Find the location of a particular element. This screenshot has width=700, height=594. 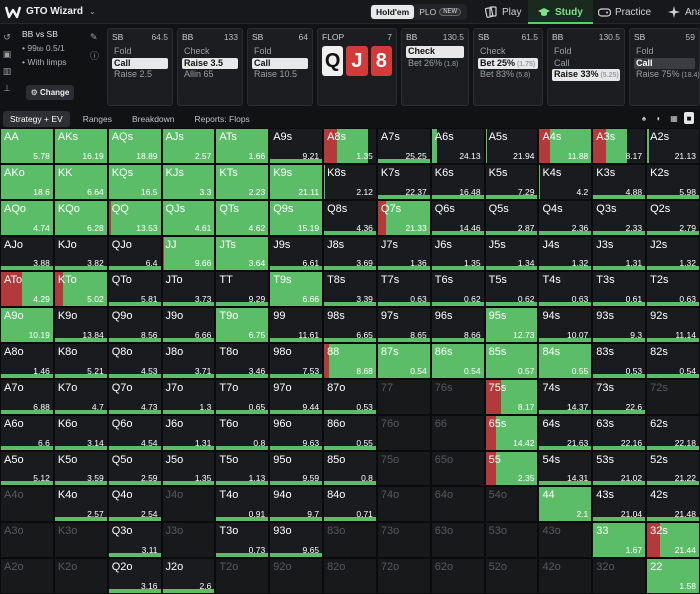

action-option: Raise 3.5 is located at coordinates (210, 63).